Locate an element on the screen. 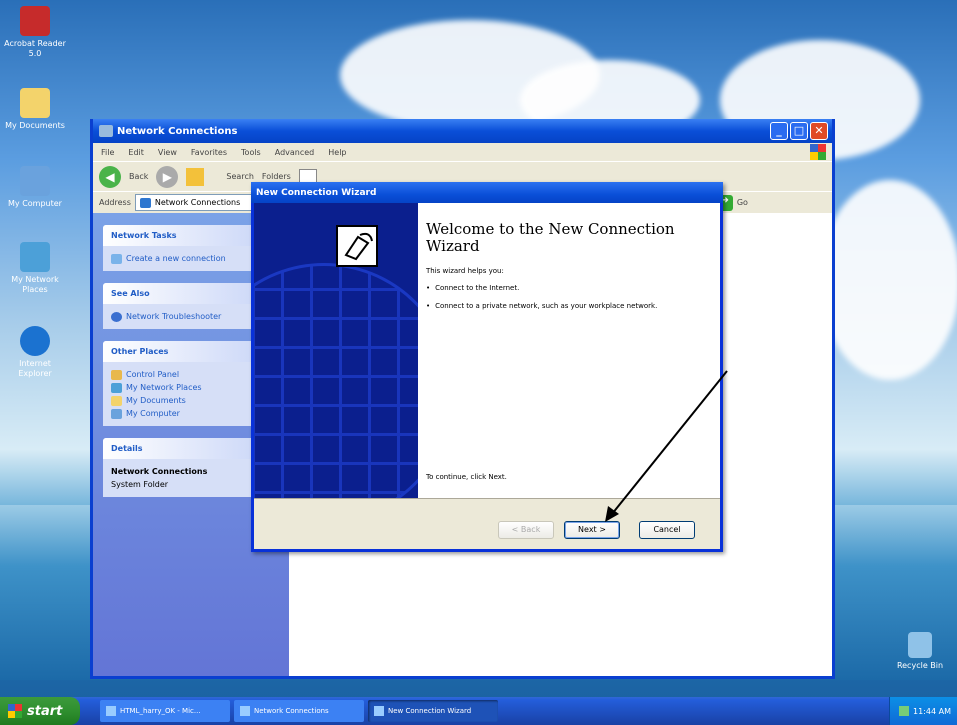  desktop-icon-recycle-bin: Recycle Bin is located at coordinates (920, 651).